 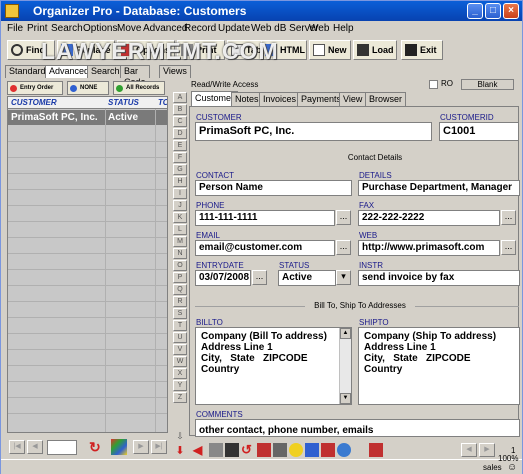 I want to click on alpha-i: I, so click(x=180, y=193).